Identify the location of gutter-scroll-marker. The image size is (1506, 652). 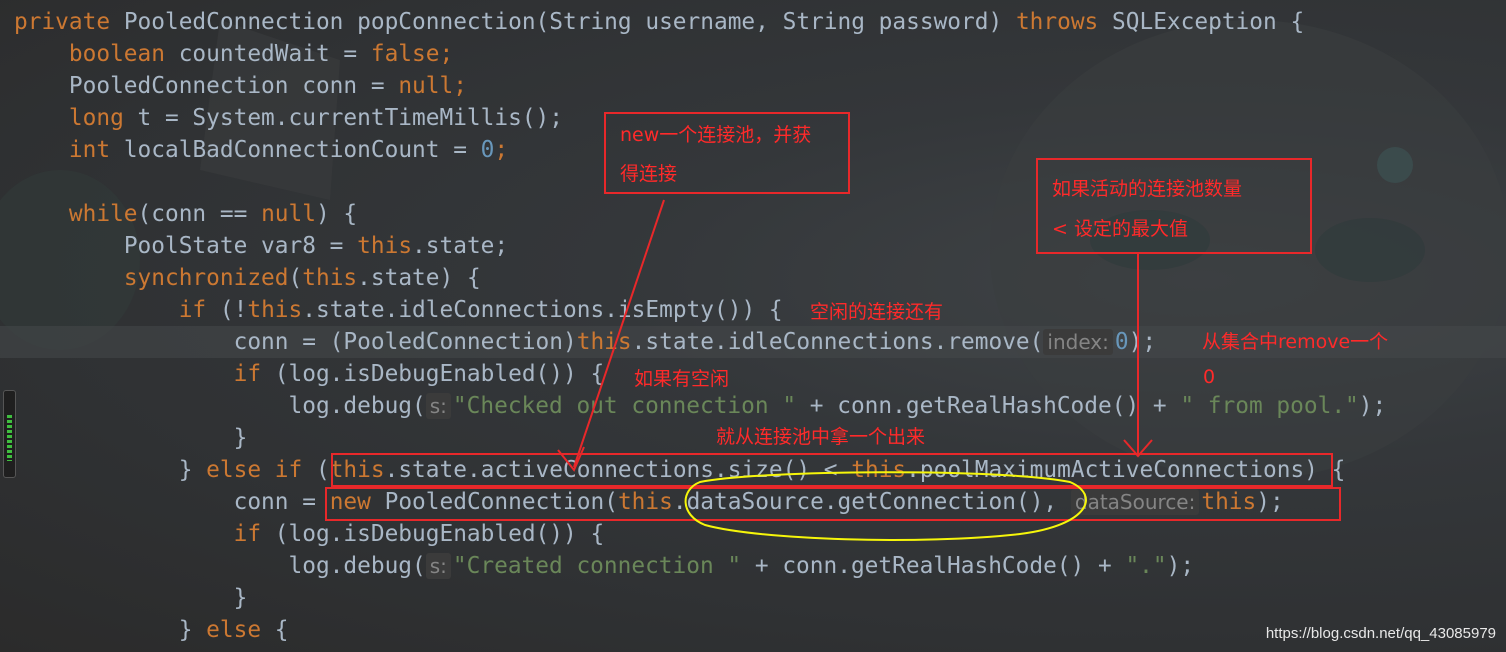
(9, 434).